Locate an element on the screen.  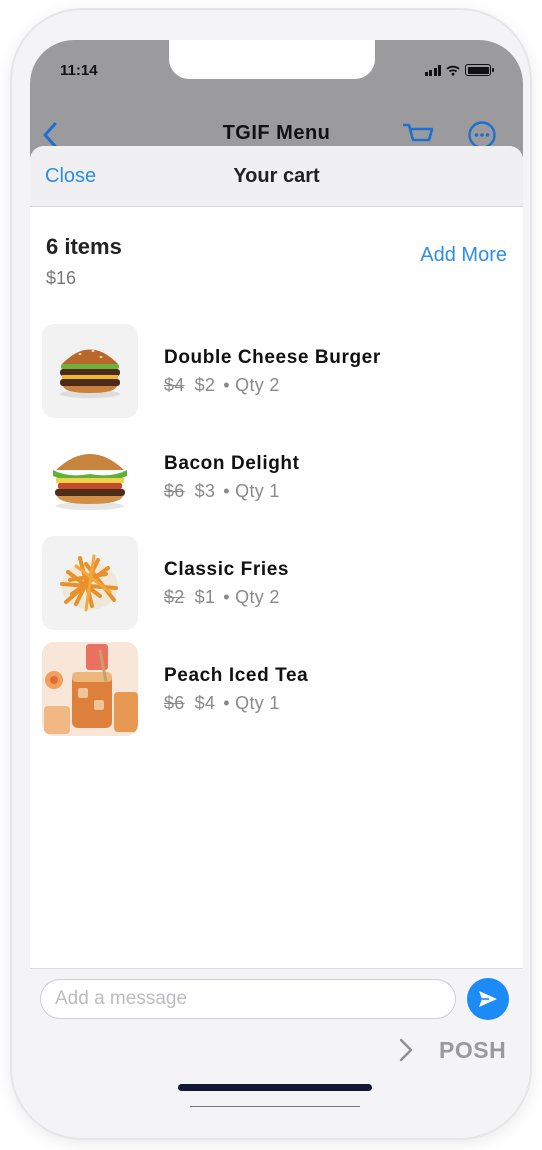
item-info: Bacon Delight $6 $3 • Qty 1 is located at coordinates (232, 477).